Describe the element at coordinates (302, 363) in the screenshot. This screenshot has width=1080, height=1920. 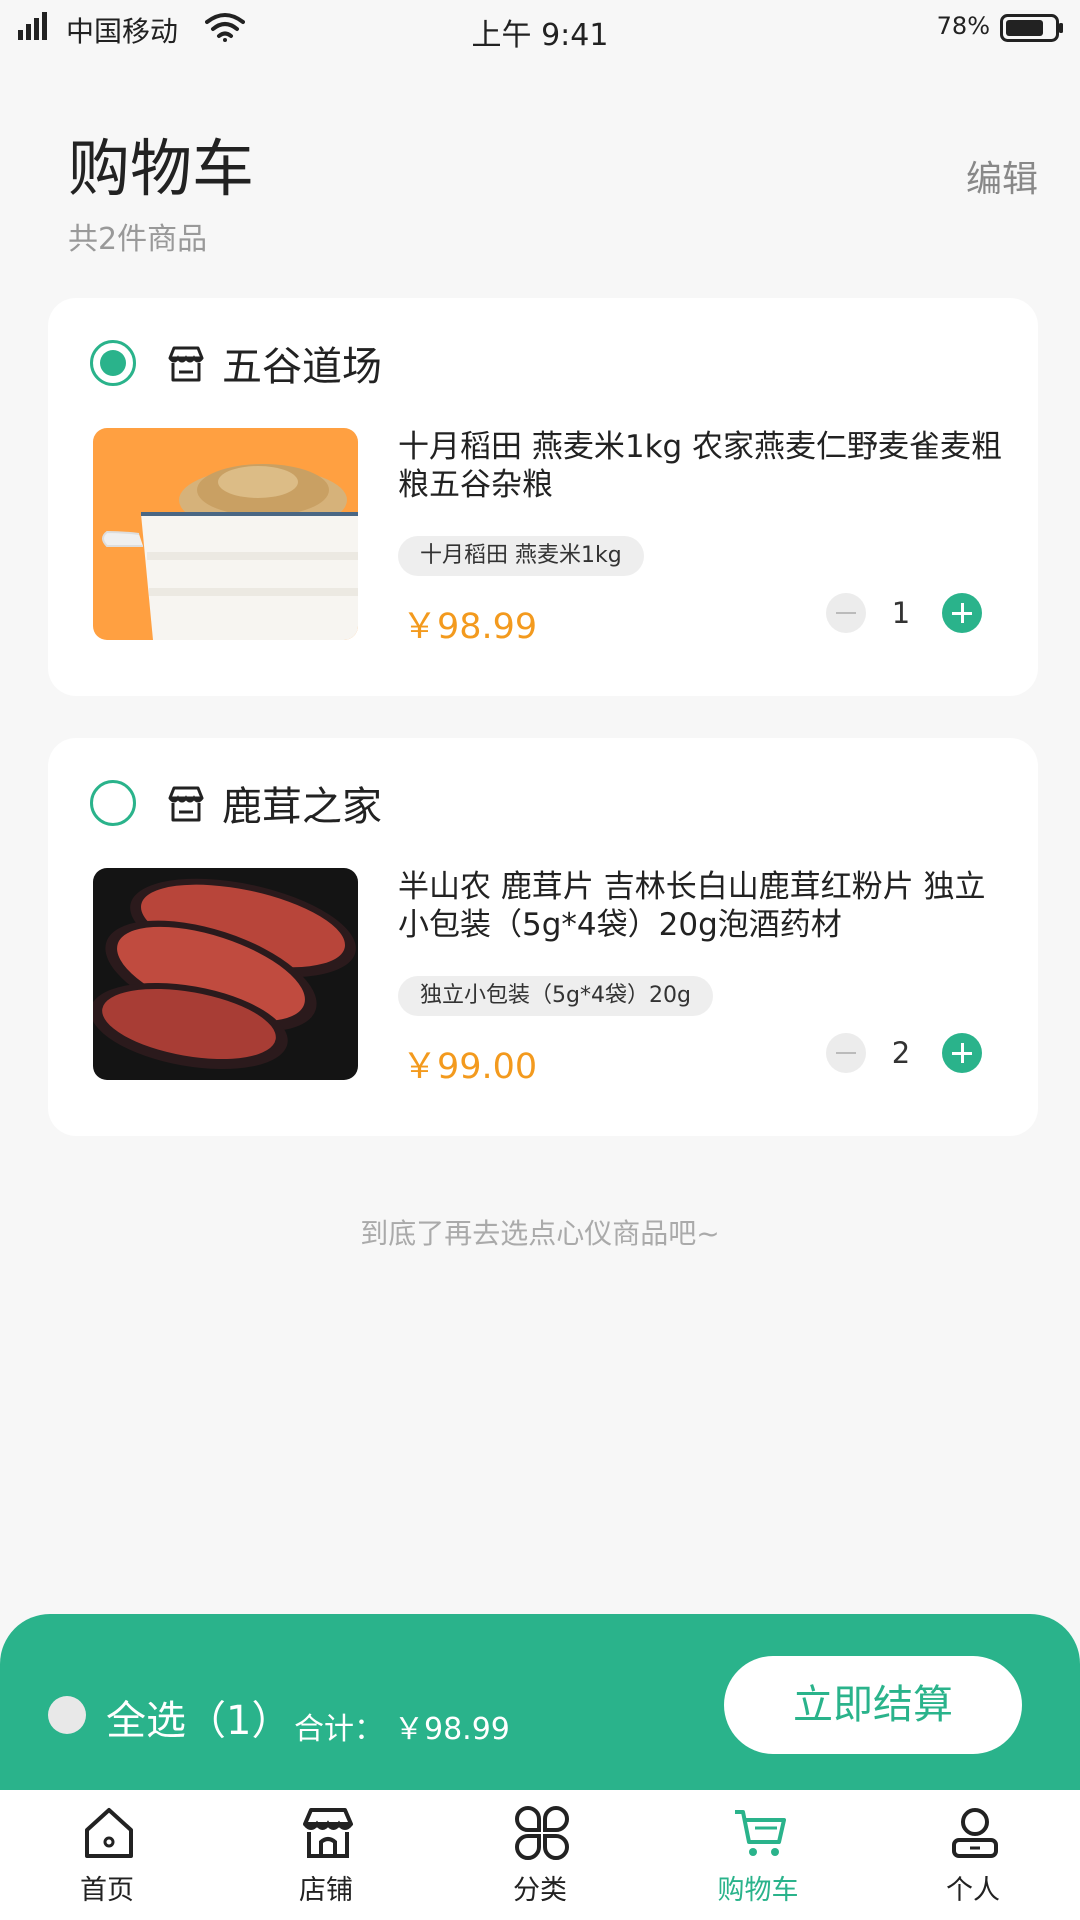
I see `store-name: 五谷道场` at that location.